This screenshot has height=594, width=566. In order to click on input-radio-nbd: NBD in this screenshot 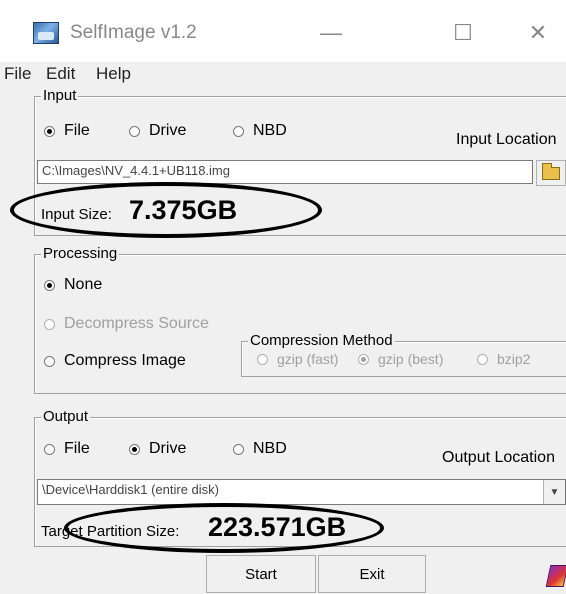, I will do `click(260, 131)`.